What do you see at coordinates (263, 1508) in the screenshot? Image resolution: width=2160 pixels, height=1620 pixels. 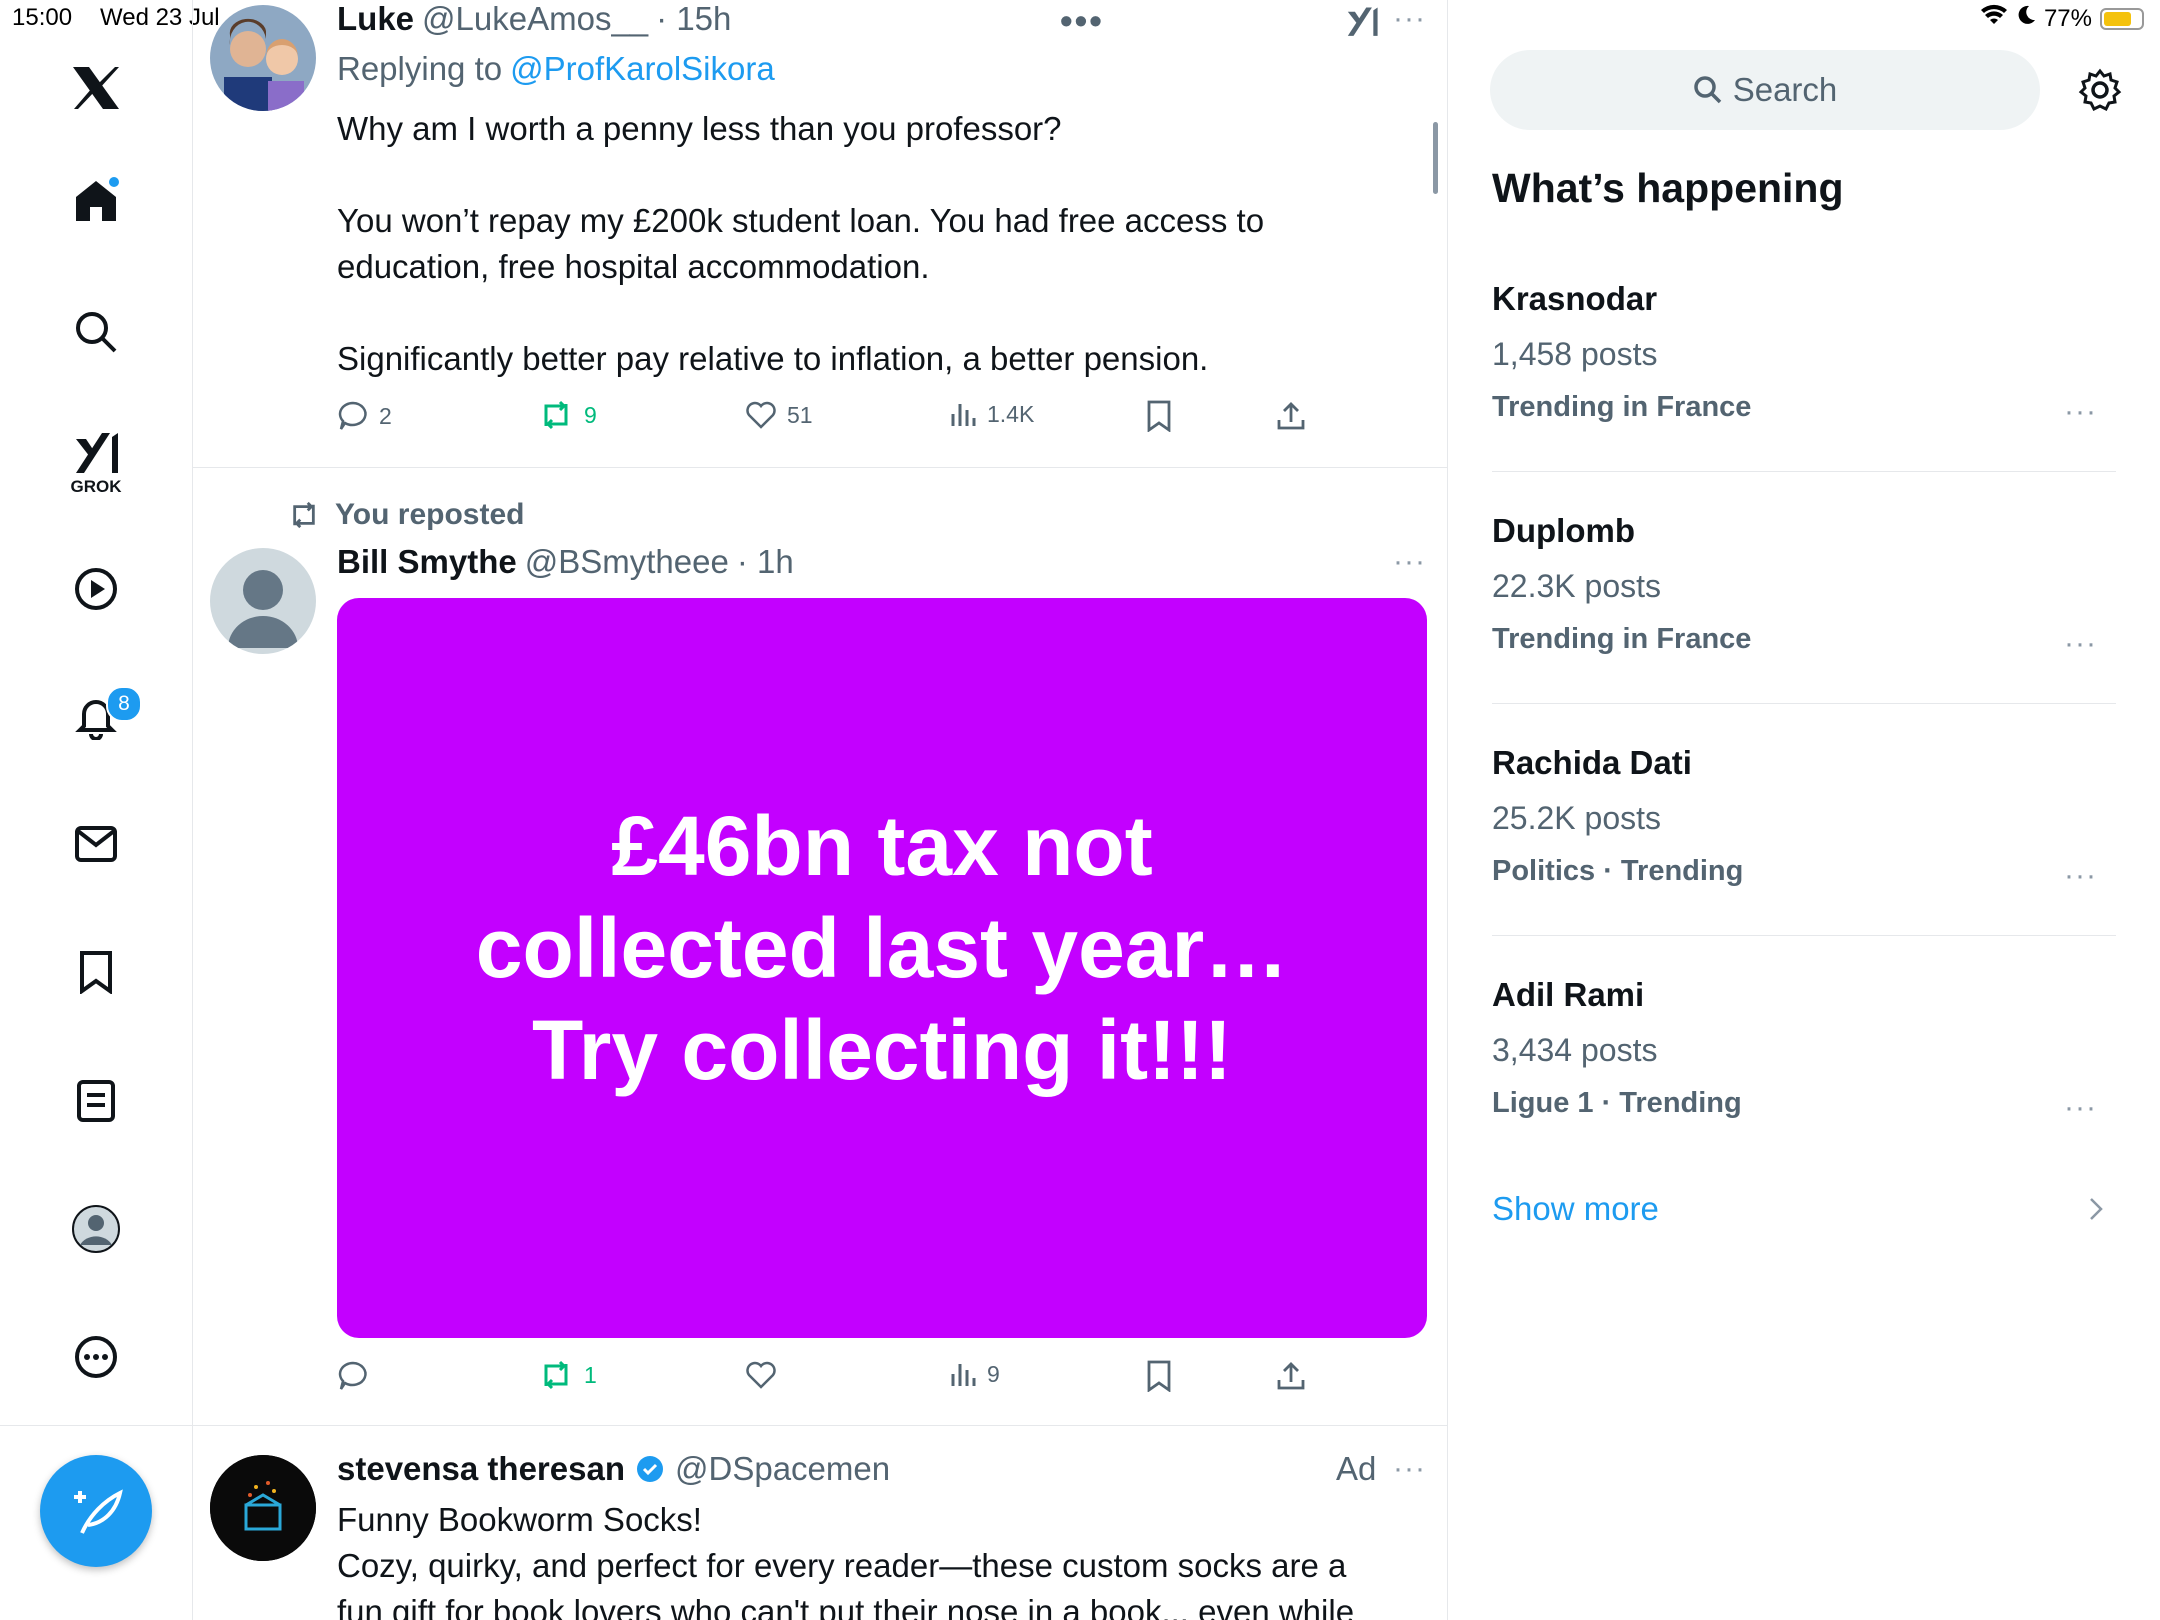 I see `dspacemen-avatar` at bounding box center [263, 1508].